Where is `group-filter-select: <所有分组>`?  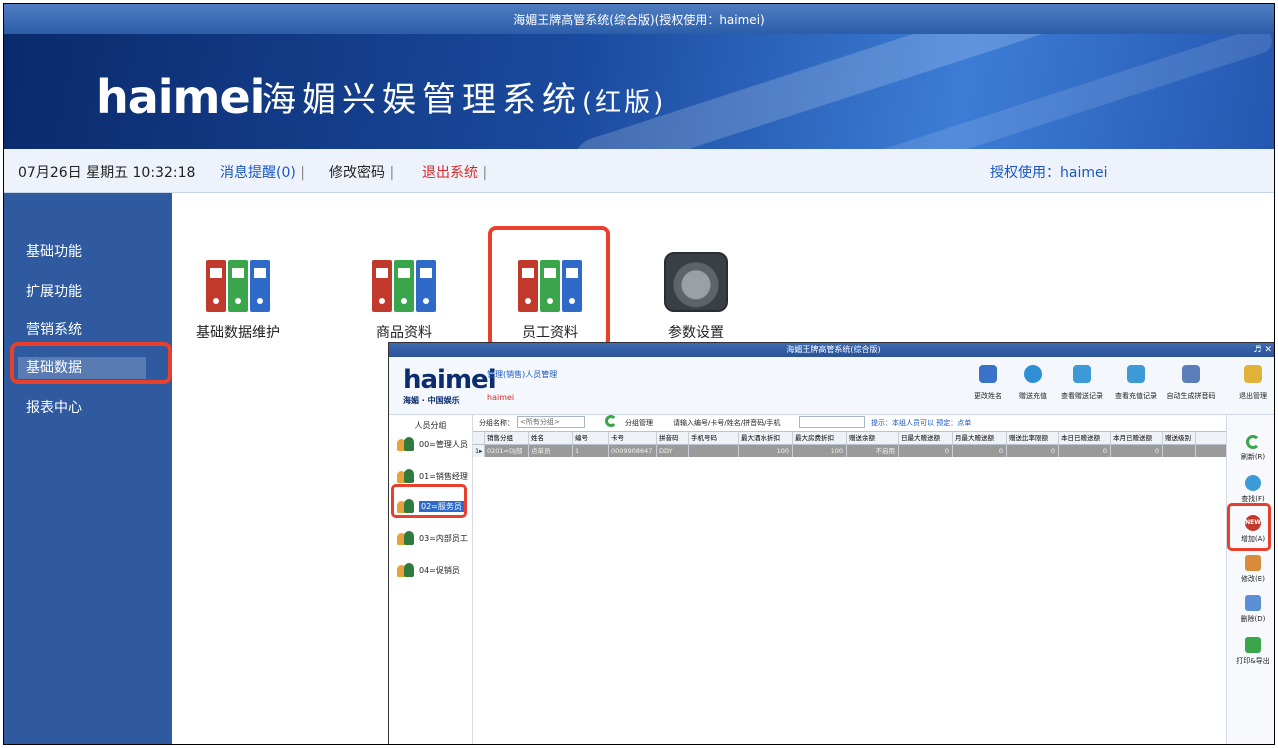
group-filter-select: <所有分组> is located at coordinates (551, 422).